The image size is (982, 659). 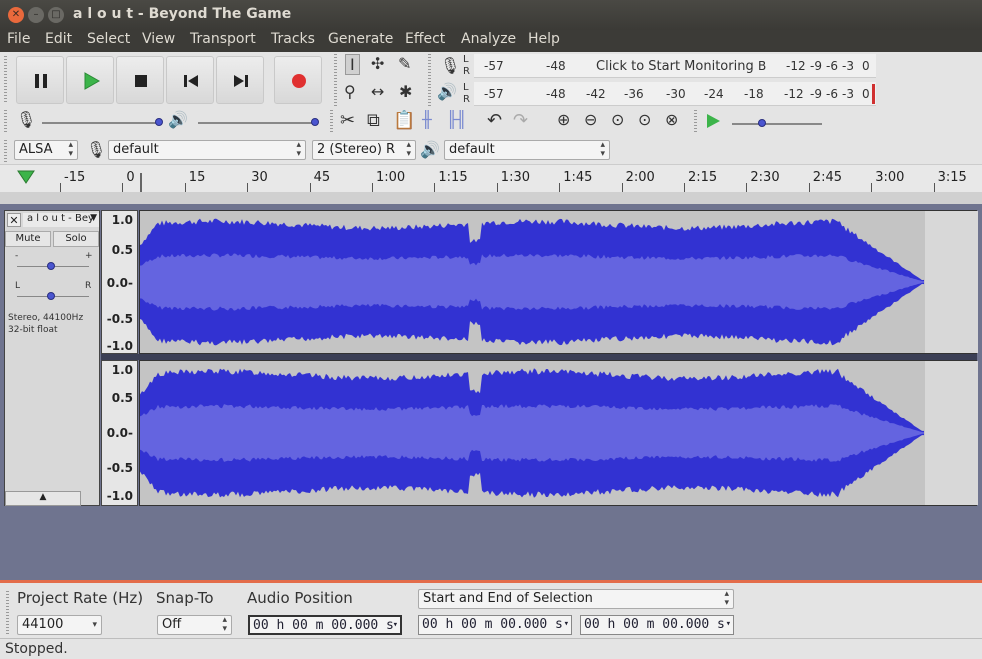 What do you see at coordinates (43, 498) in the screenshot?
I see `collapse-track-button: ▲` at bounding box center [43, 498].